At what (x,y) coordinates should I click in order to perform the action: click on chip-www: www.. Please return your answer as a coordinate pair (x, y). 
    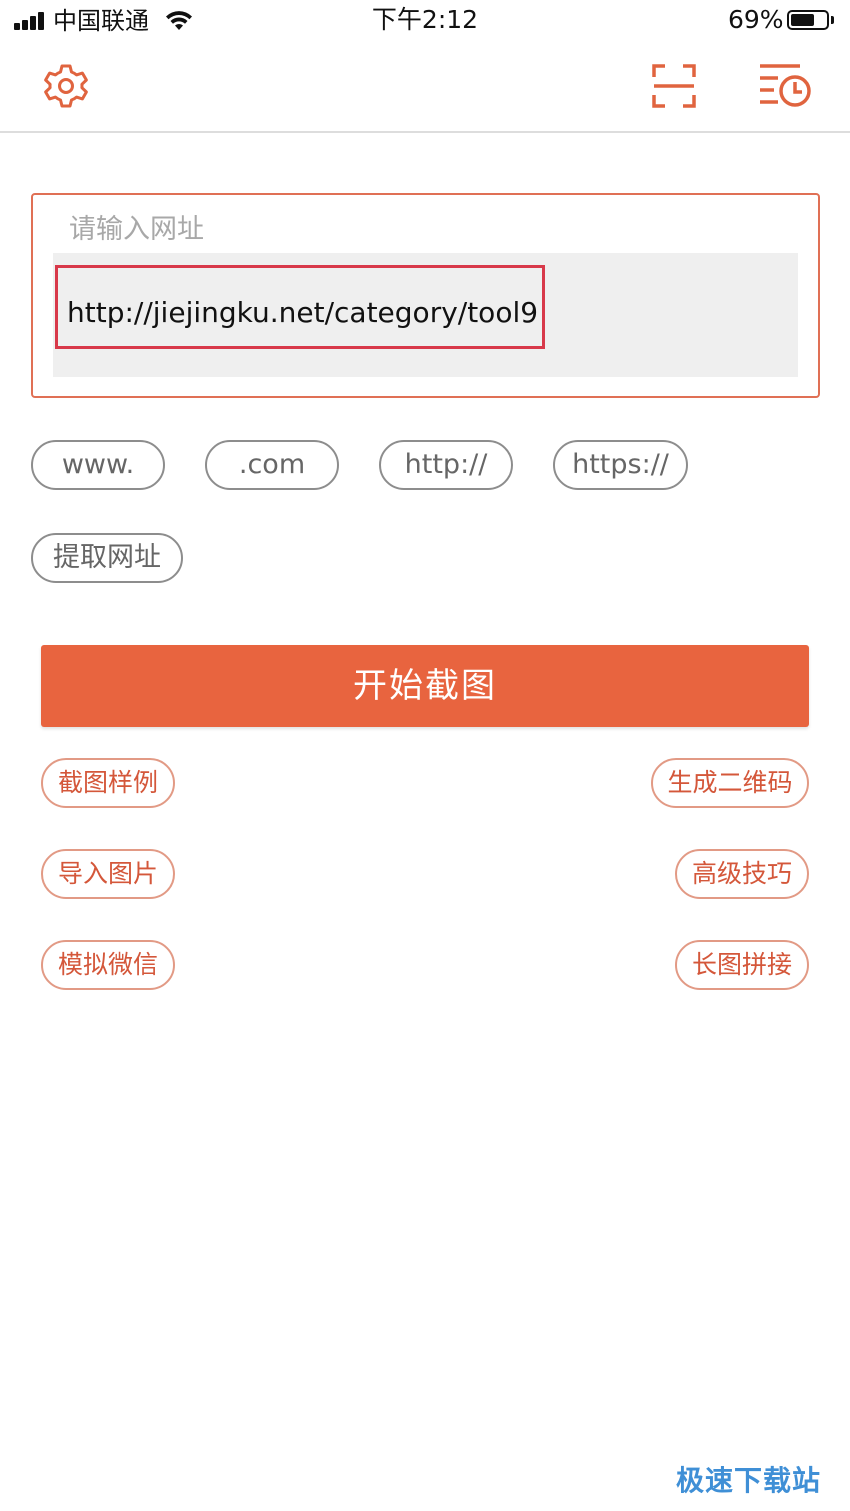
    Looking at the image, I should click on (98, 465).